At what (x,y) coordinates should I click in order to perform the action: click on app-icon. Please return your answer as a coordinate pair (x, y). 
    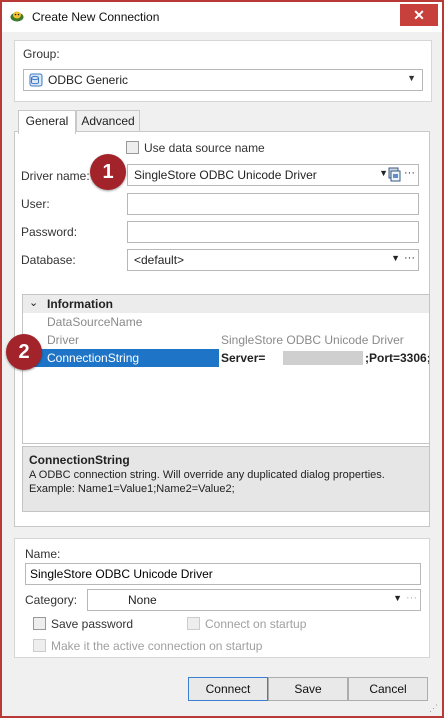
    Looking at the image, I should click on (17, 16).